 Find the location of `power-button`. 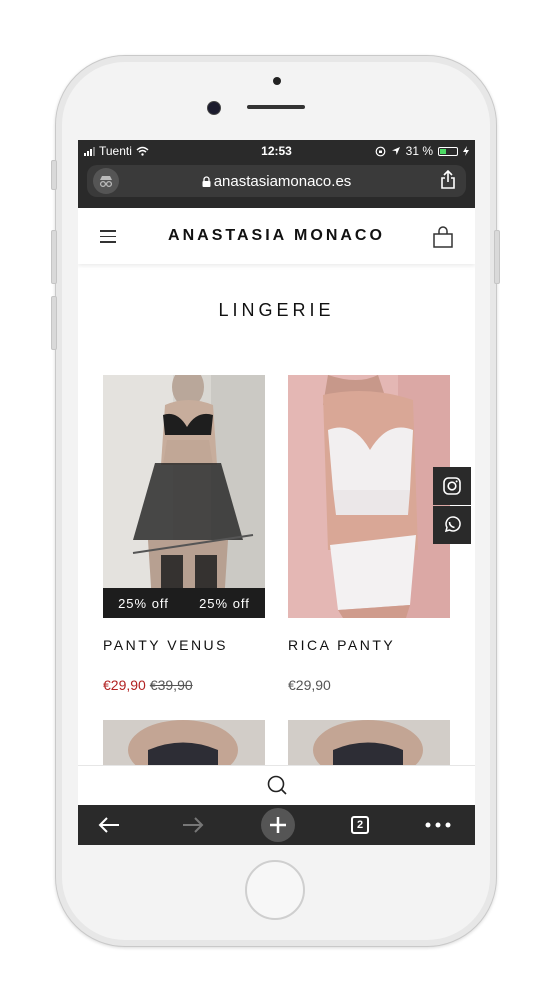

power-button is located at coordinates (497, 257).